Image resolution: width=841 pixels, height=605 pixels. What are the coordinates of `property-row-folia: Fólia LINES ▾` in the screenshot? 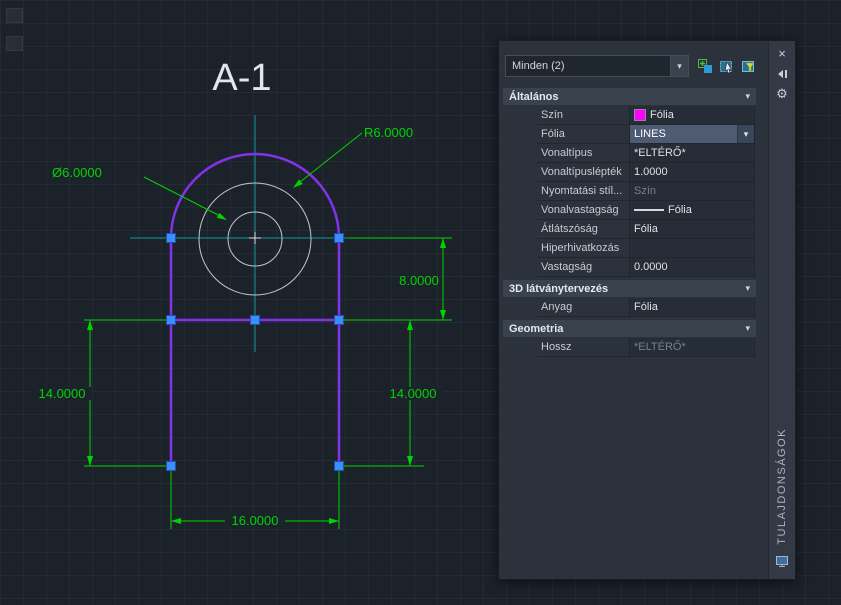 It's located at (646, 134).